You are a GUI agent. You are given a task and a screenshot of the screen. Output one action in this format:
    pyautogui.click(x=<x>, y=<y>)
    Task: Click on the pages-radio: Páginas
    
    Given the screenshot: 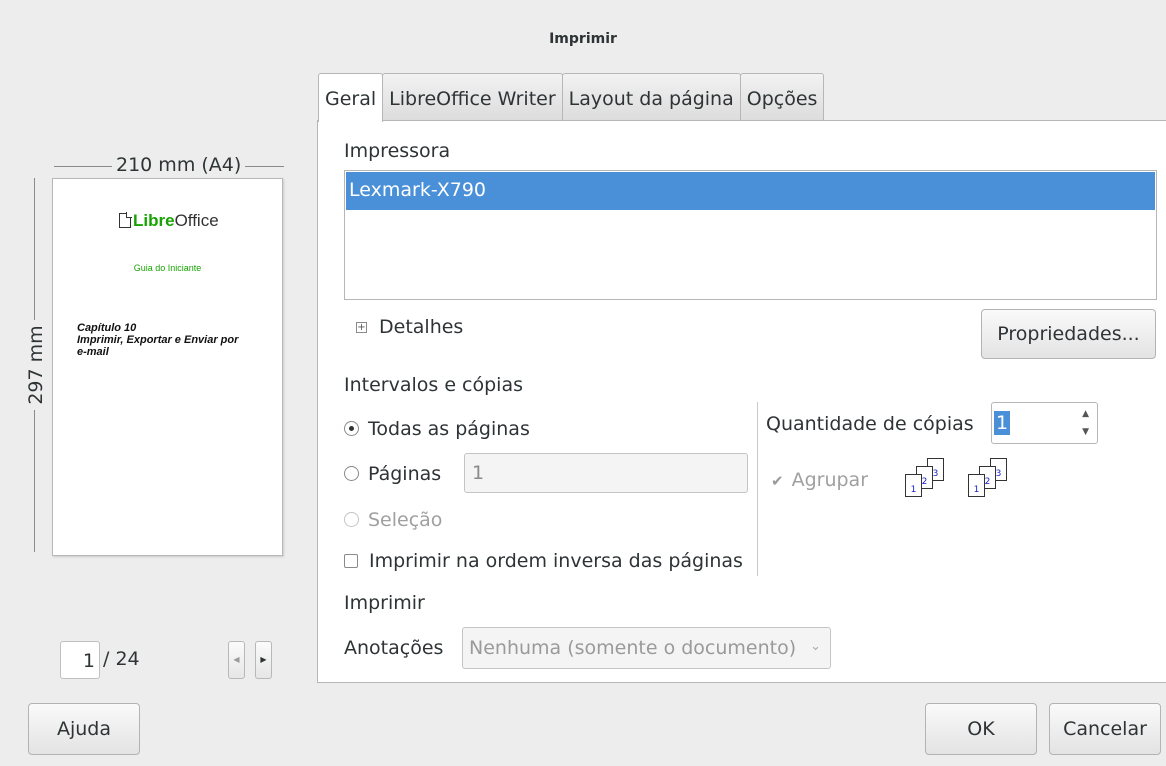 What is the action you would take?
    pyautogui.click(x=392, y=474)
    